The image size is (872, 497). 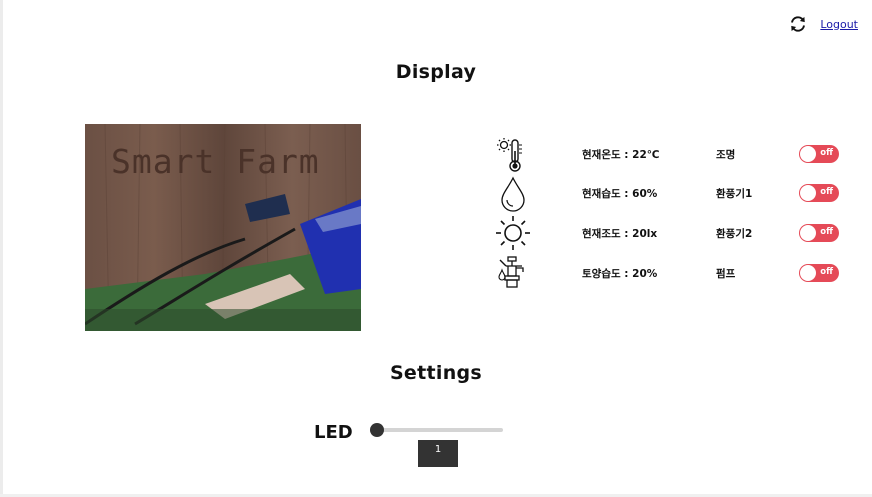 What do you see at coordinates (436, 373) in the screenshot?
I see `settings-title: Settings` at bounding box center [436, 373].